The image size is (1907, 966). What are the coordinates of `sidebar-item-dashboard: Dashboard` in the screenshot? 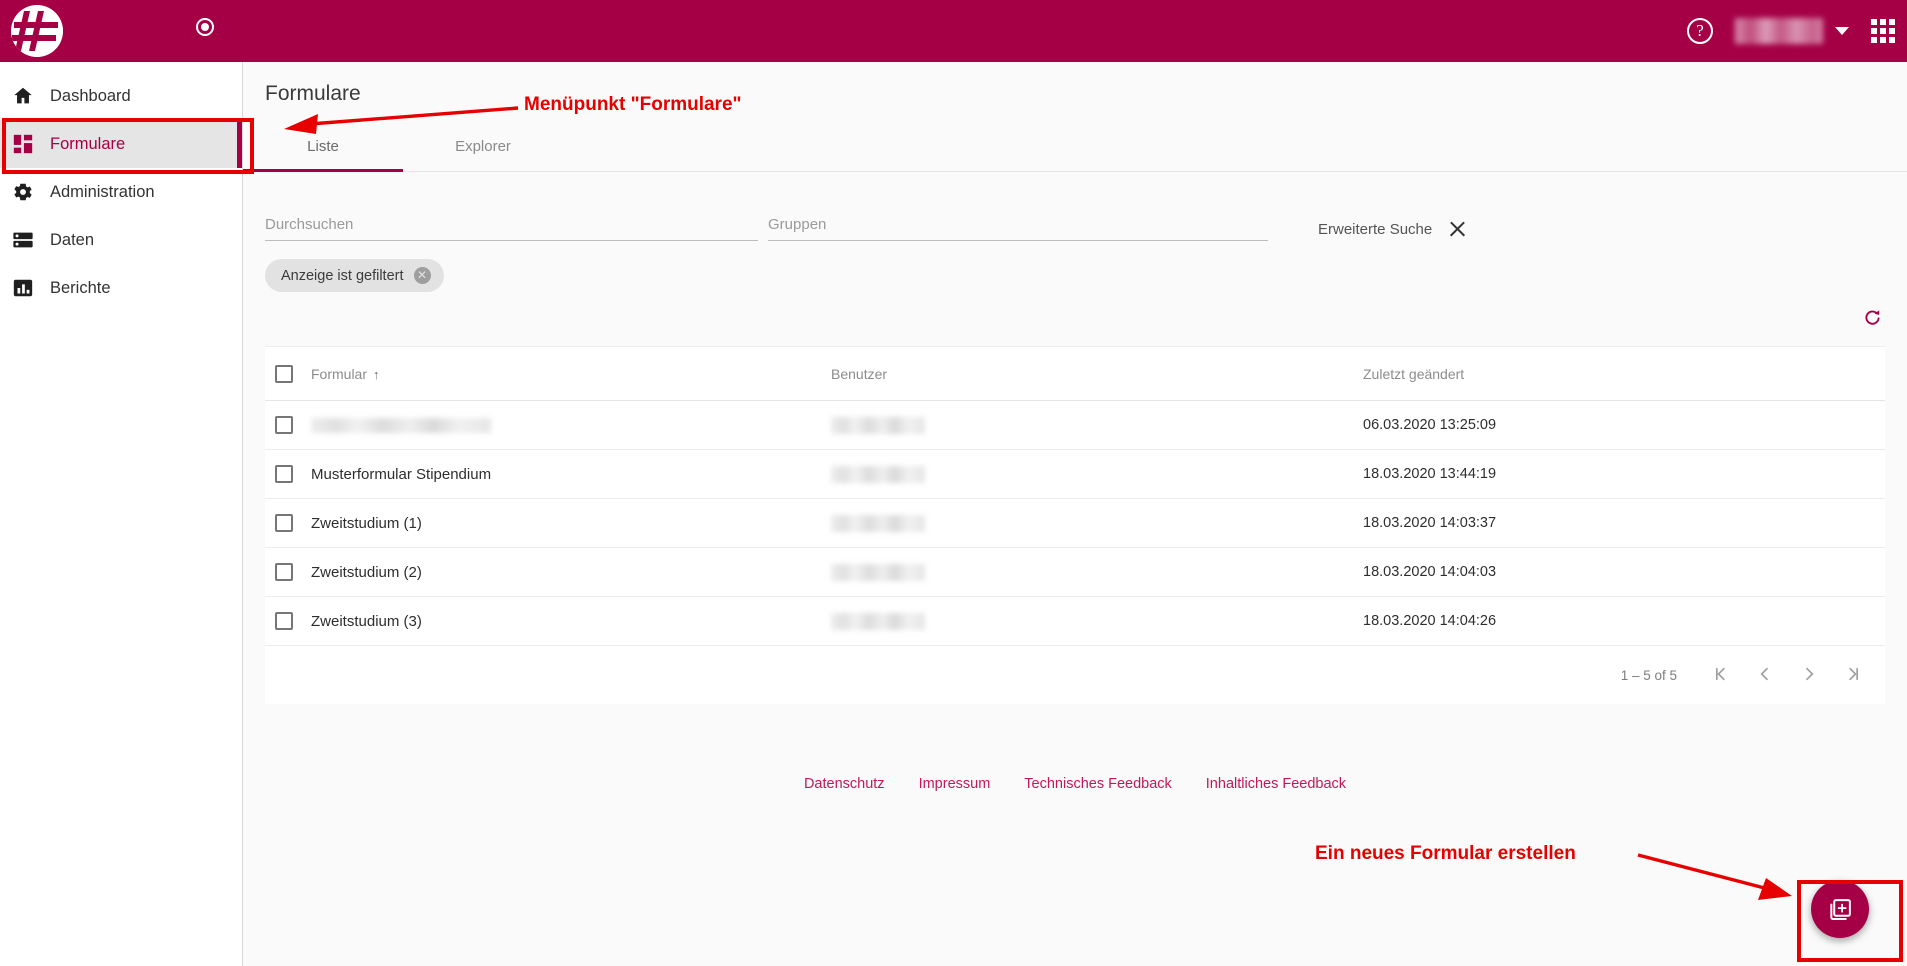 It's located at (121, 96).